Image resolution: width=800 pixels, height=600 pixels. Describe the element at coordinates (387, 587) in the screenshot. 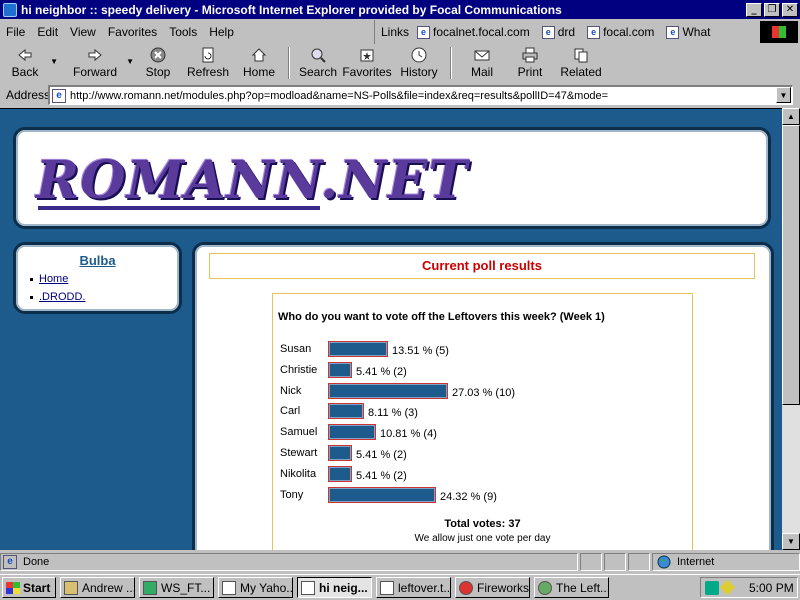

I see `notepad-icon` at that location.